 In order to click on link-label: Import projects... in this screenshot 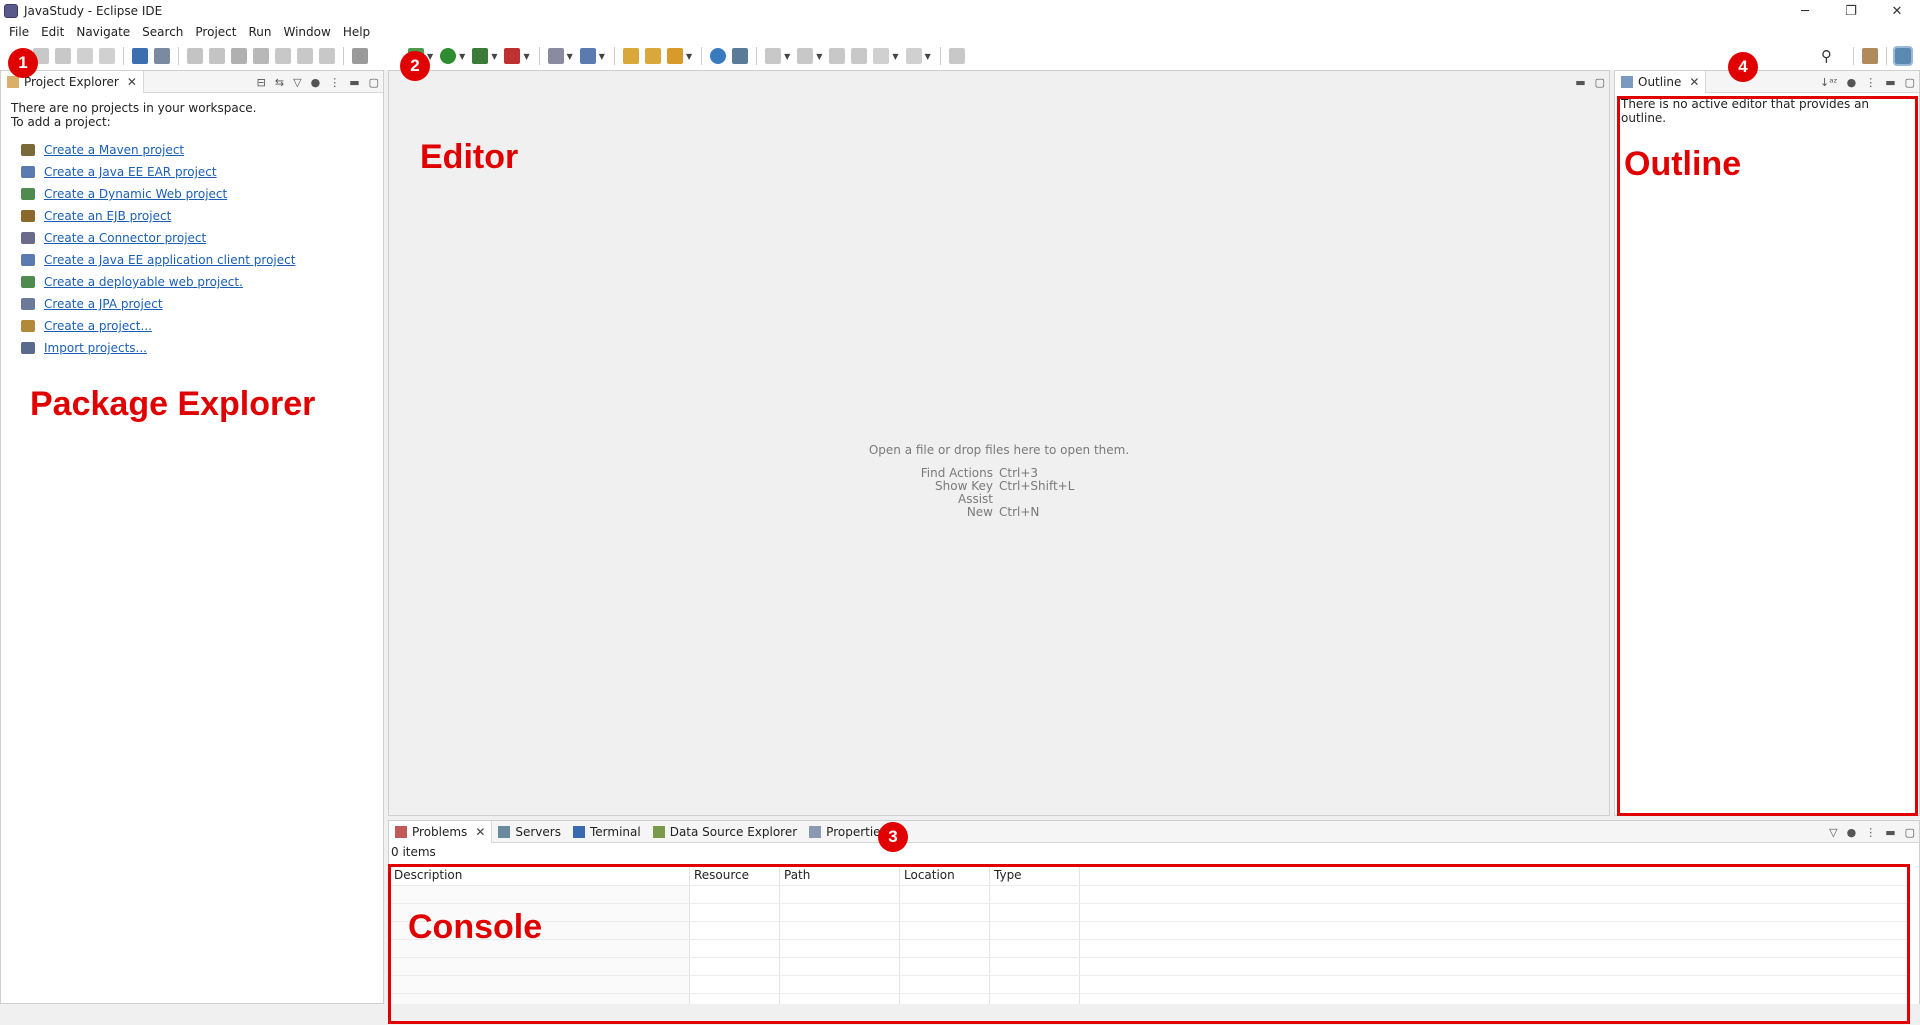, I will do `click(95, 348)`.